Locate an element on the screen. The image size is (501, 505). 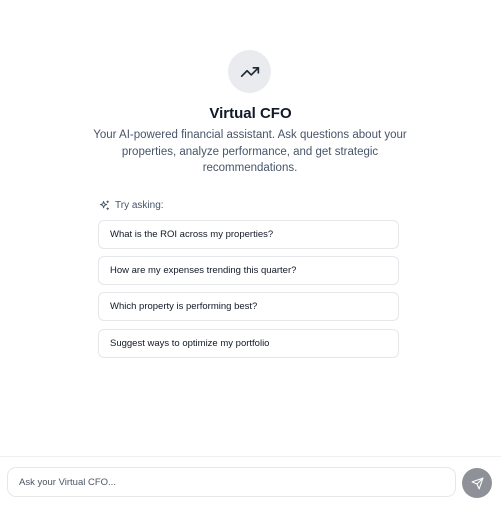
send-icon is located at coordinates (477, 483).